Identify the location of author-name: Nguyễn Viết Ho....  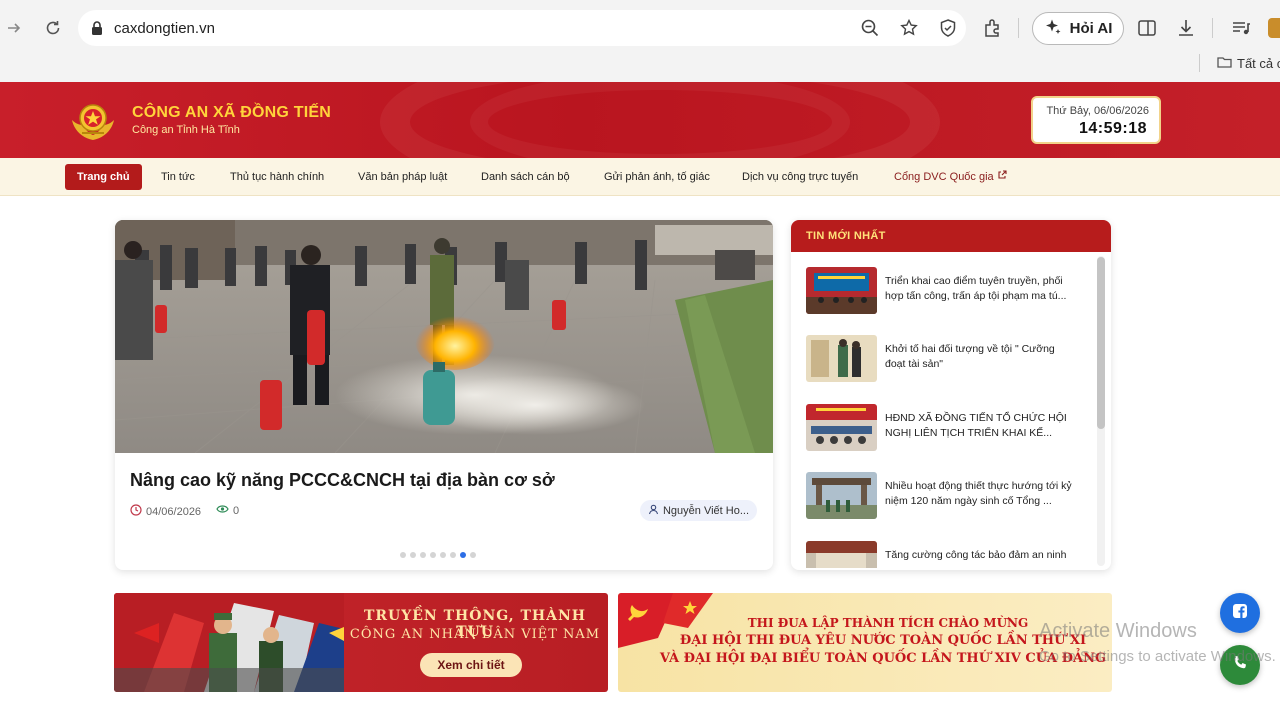
(705, 510).